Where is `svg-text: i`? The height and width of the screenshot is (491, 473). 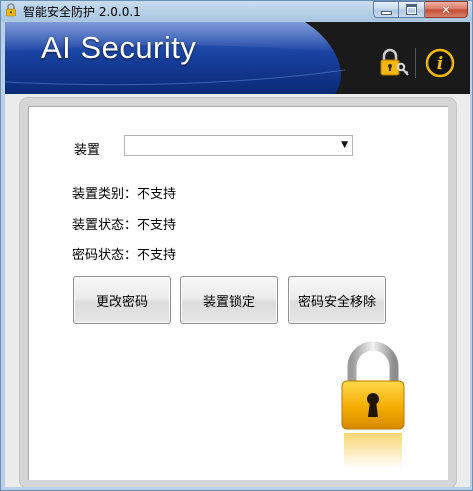 svg-text: i is located at coordinates (440, 64).